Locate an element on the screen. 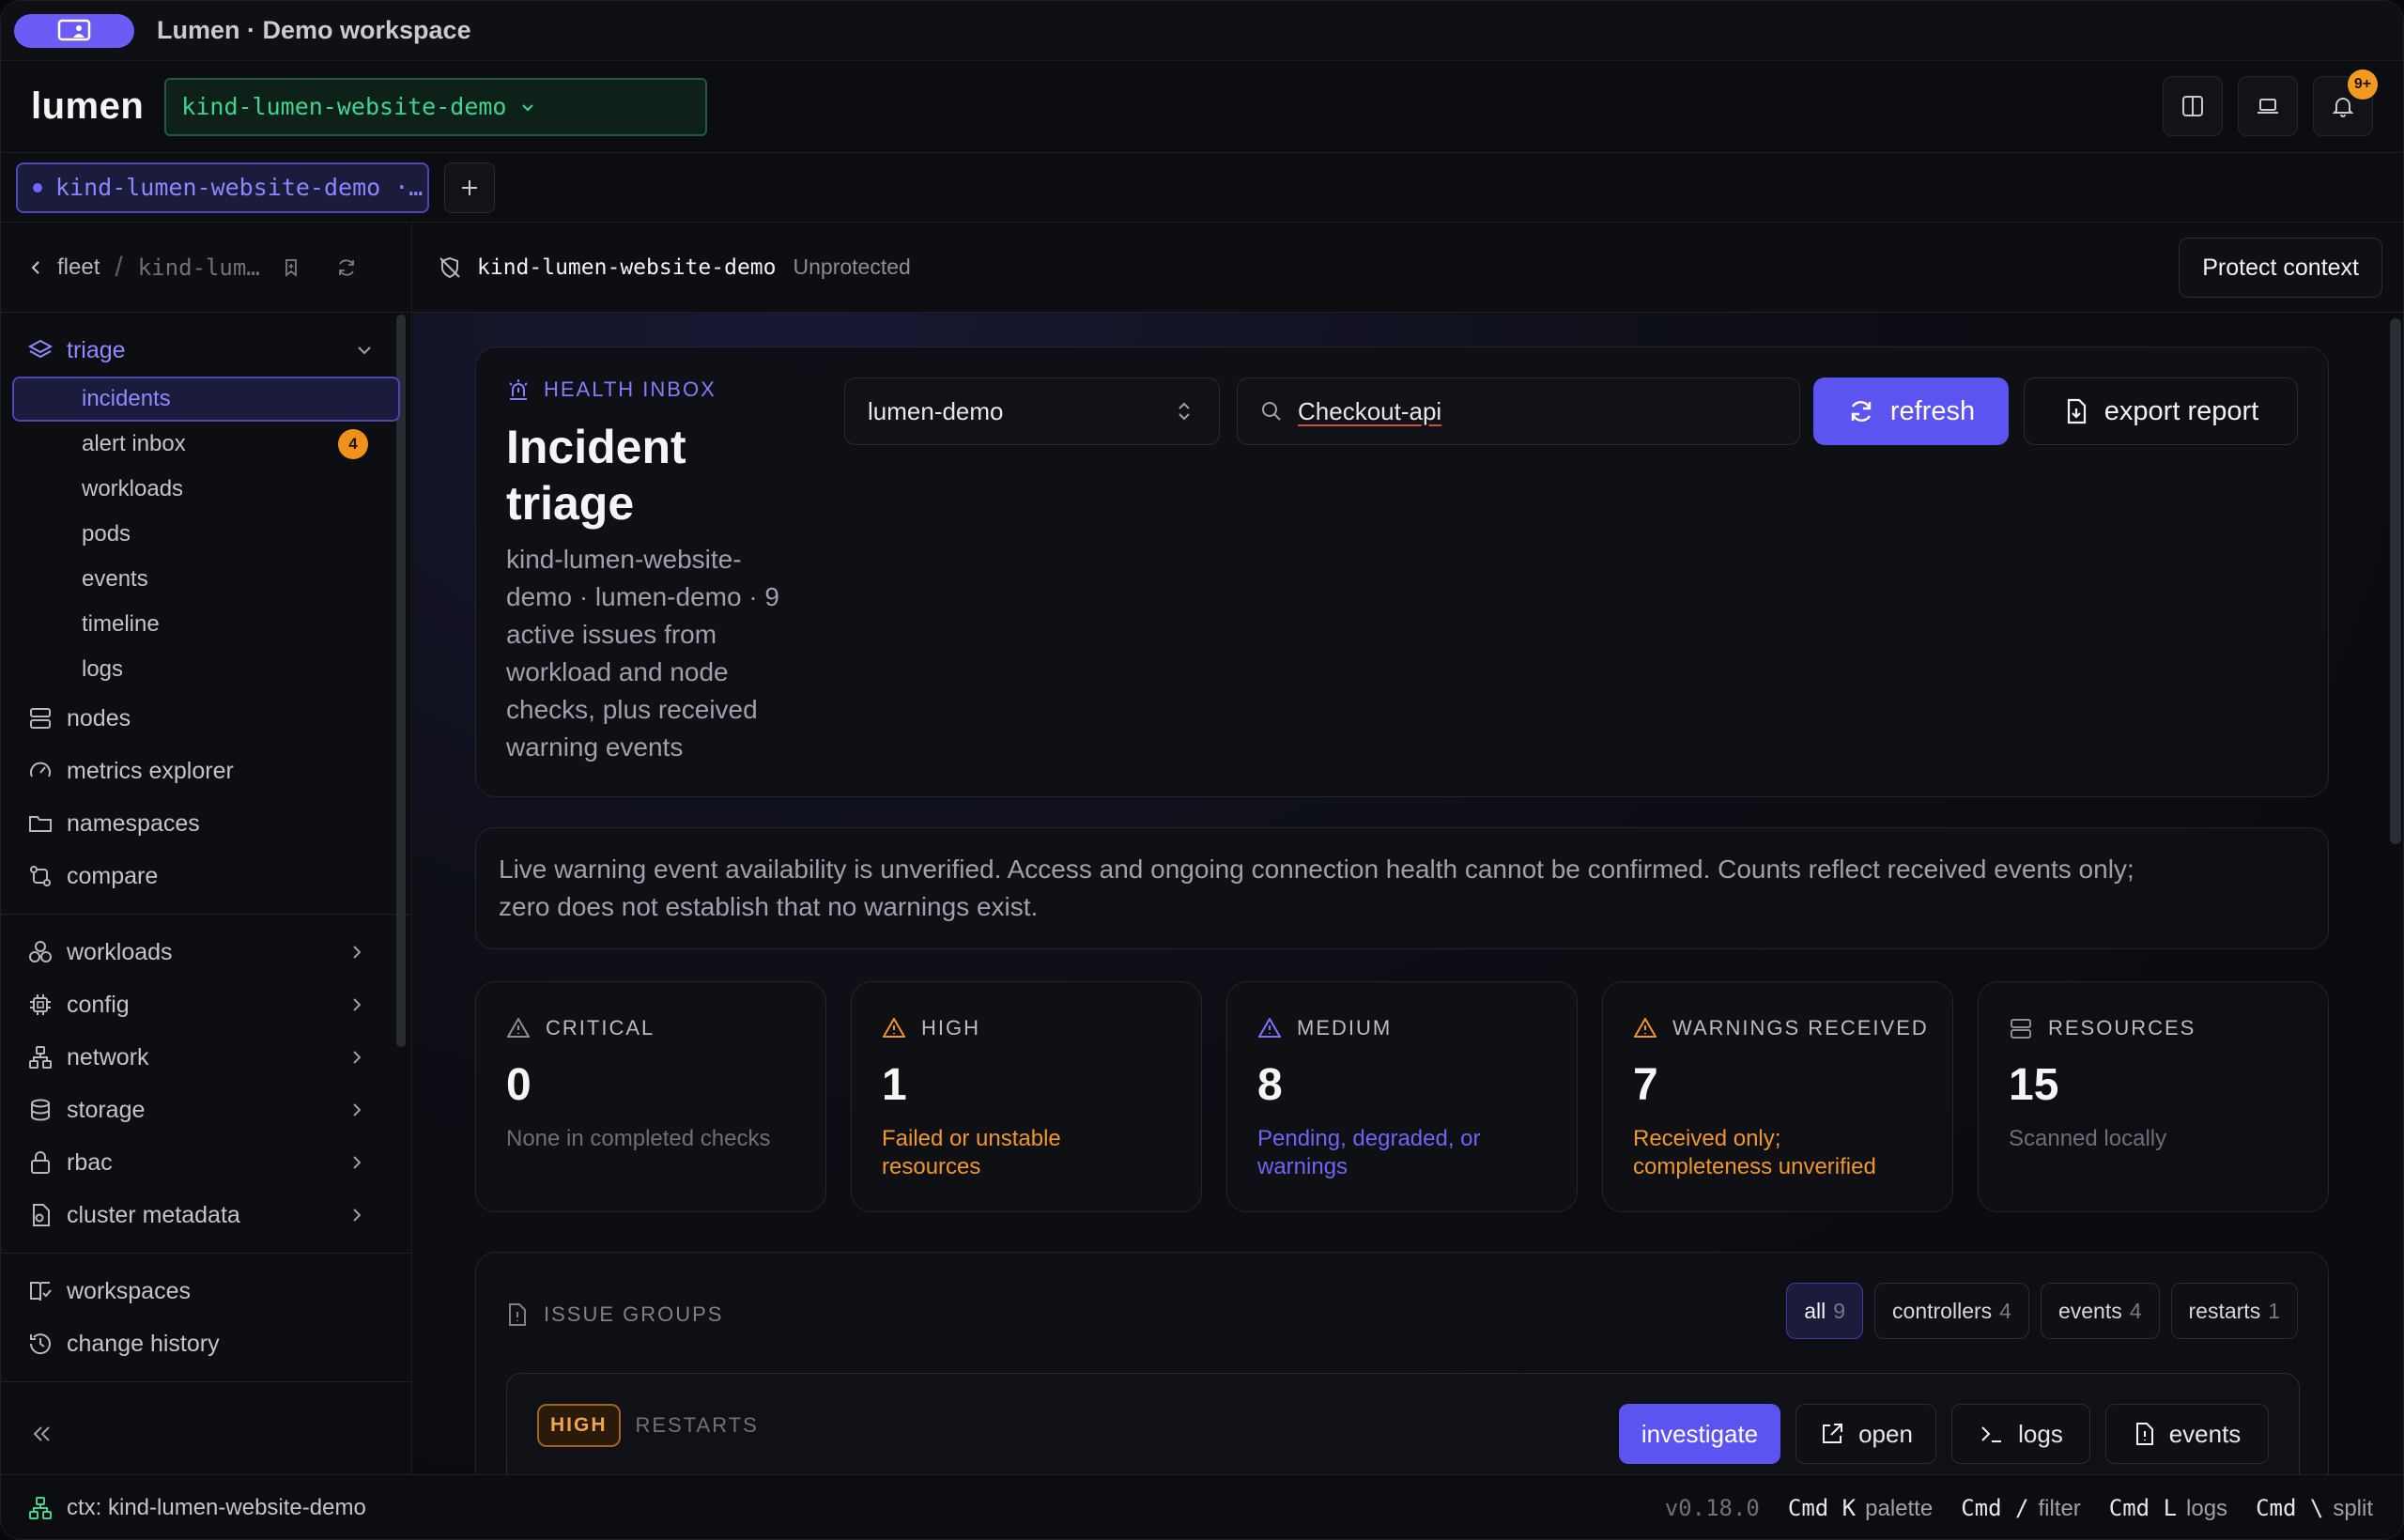  columns-icon is located at coordinates (2192, 106).